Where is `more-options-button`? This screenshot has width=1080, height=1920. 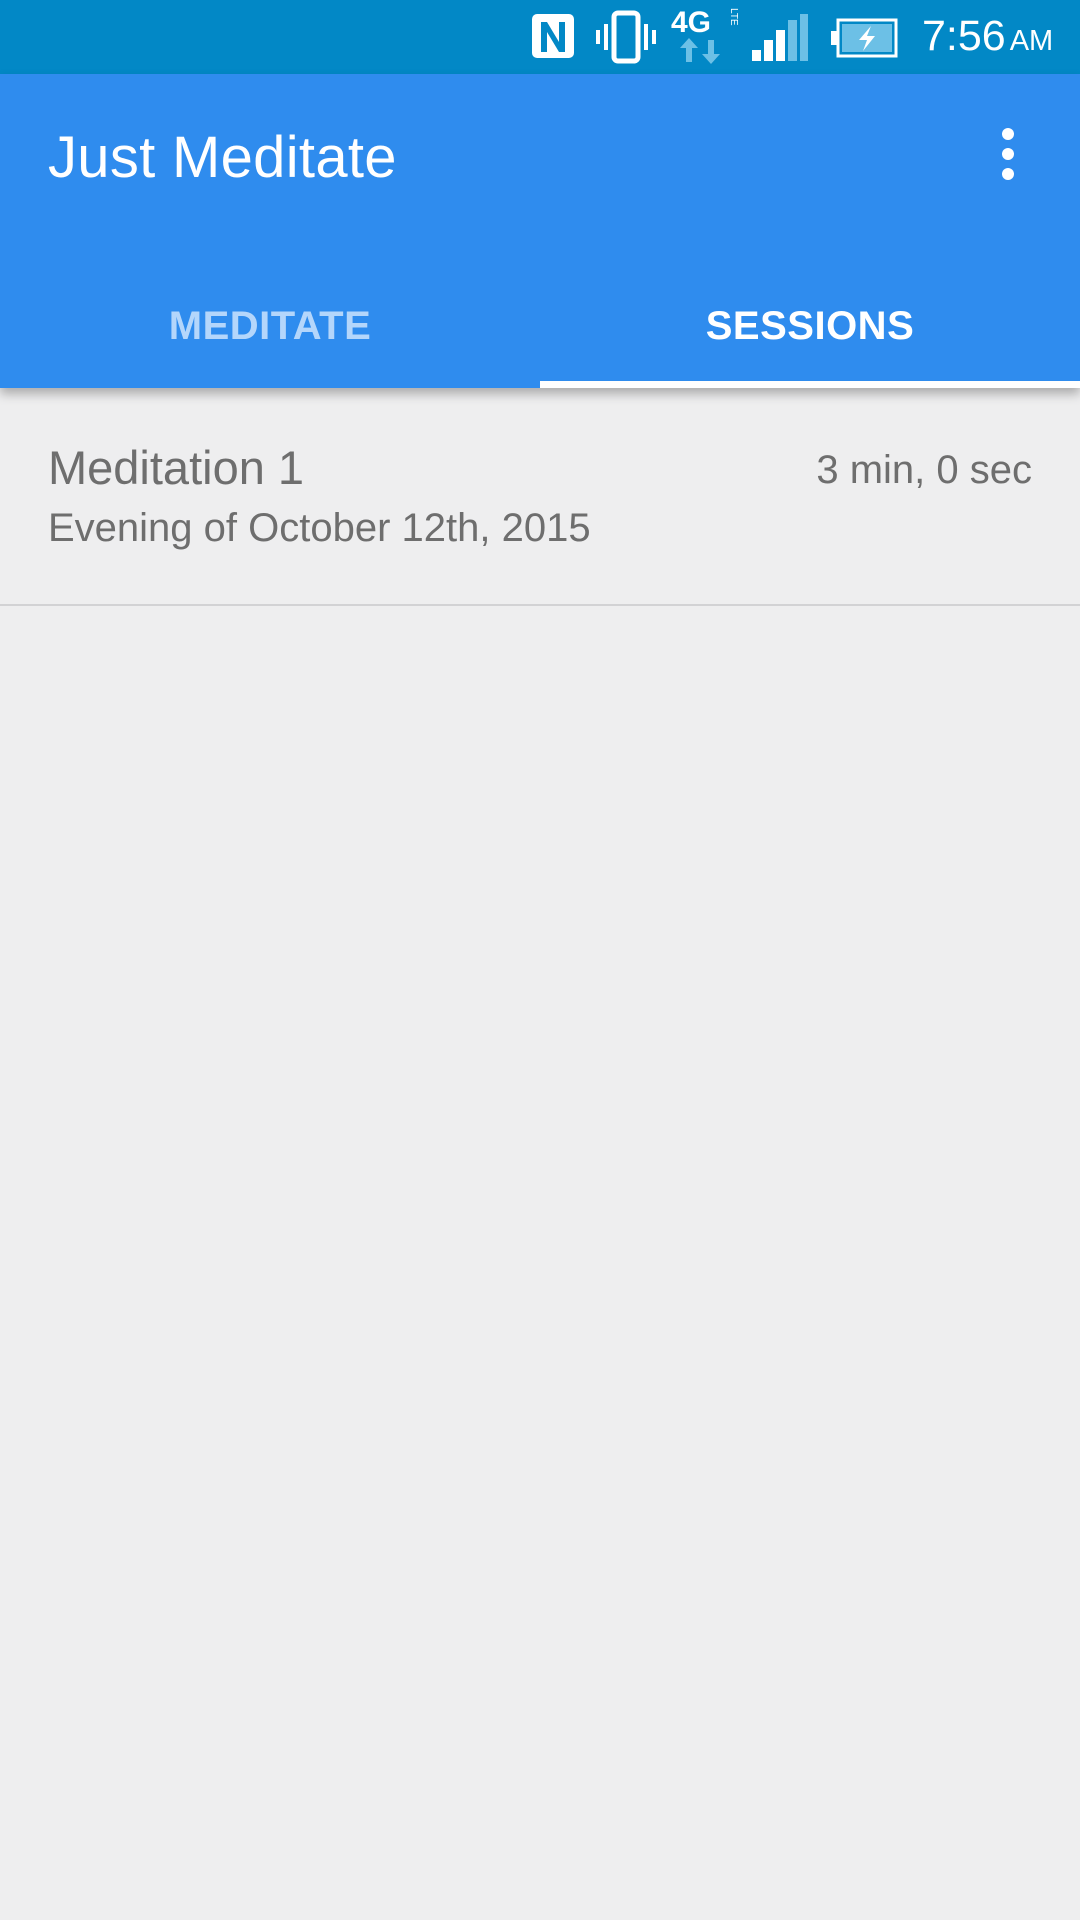
more-options-button is located at coordinates (1008, 154).